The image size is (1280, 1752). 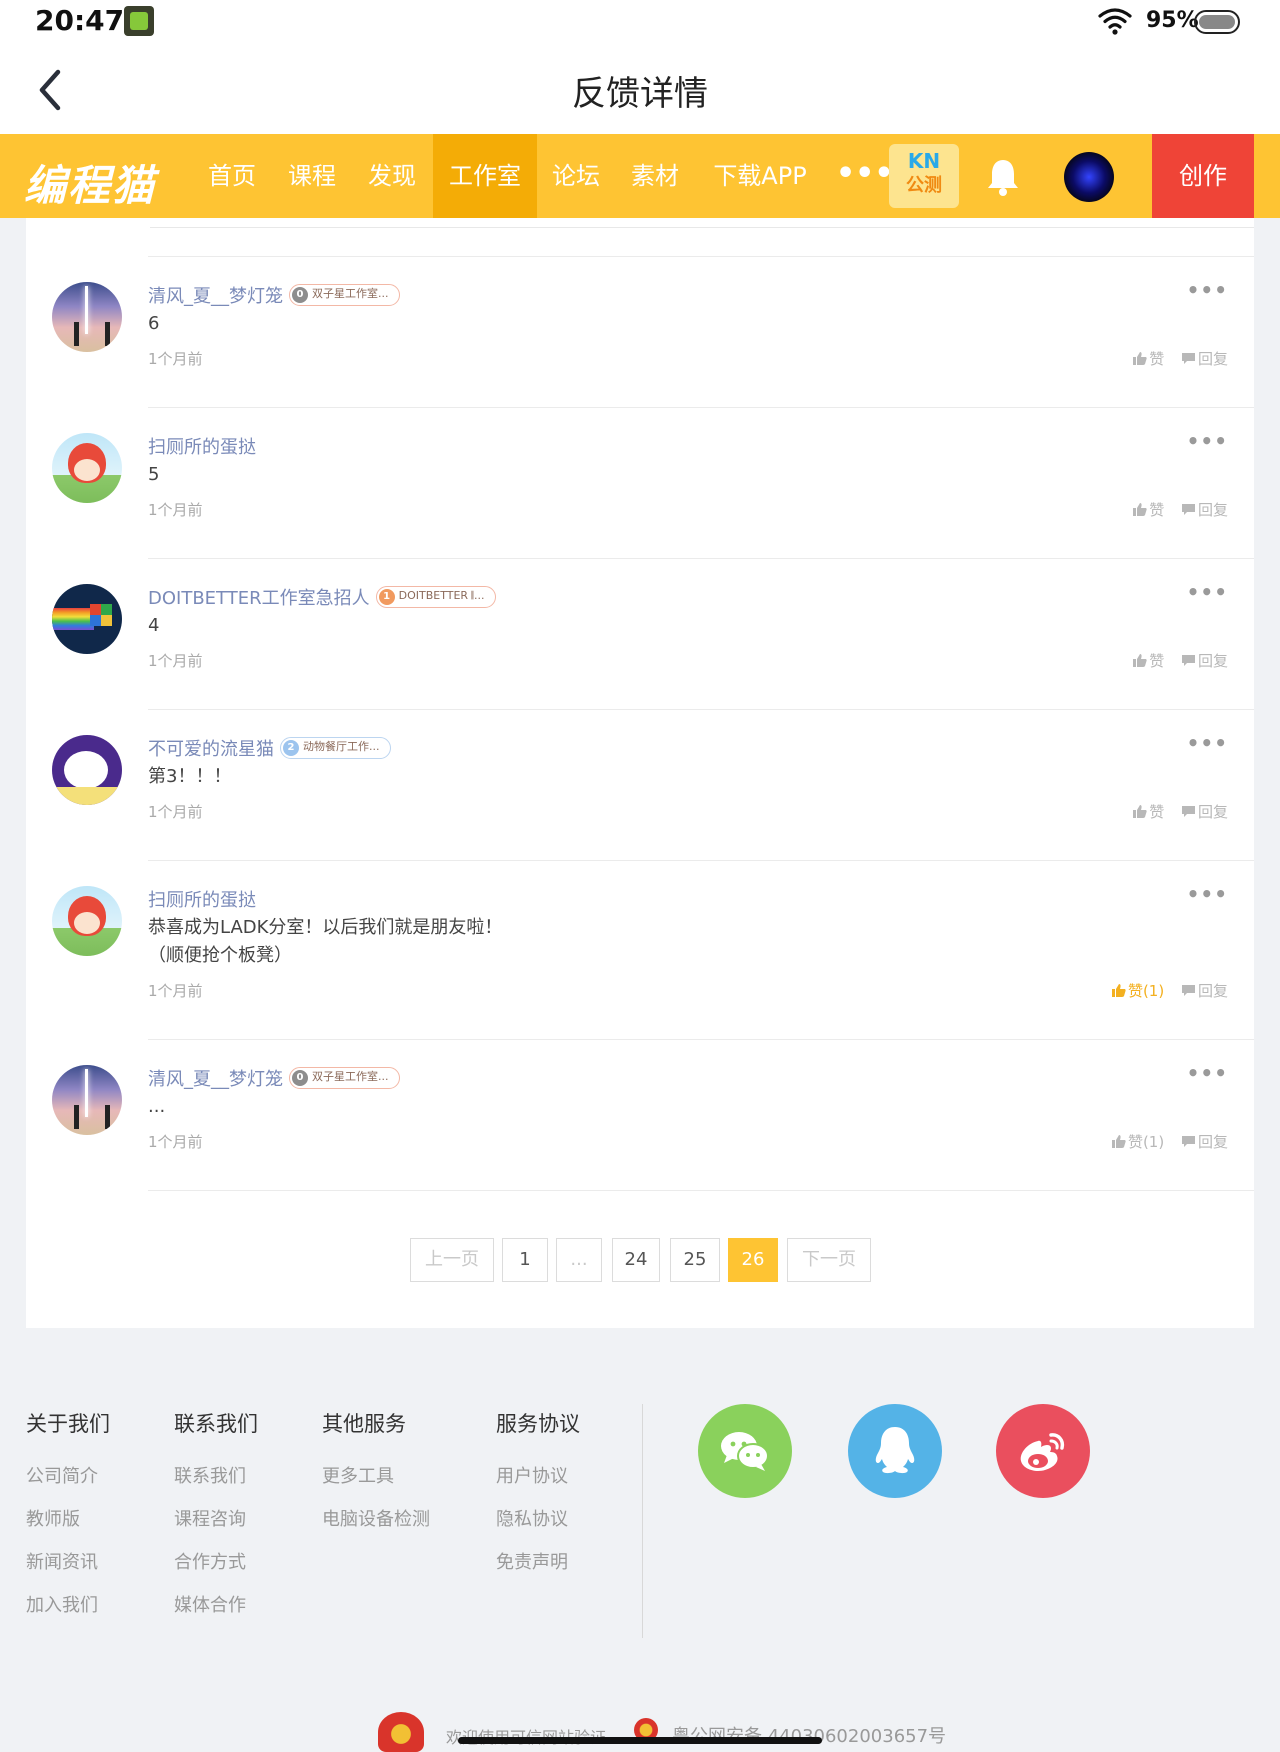 I want to click on footer-link: 电脑设备检测, so click(x=376, y=1518).